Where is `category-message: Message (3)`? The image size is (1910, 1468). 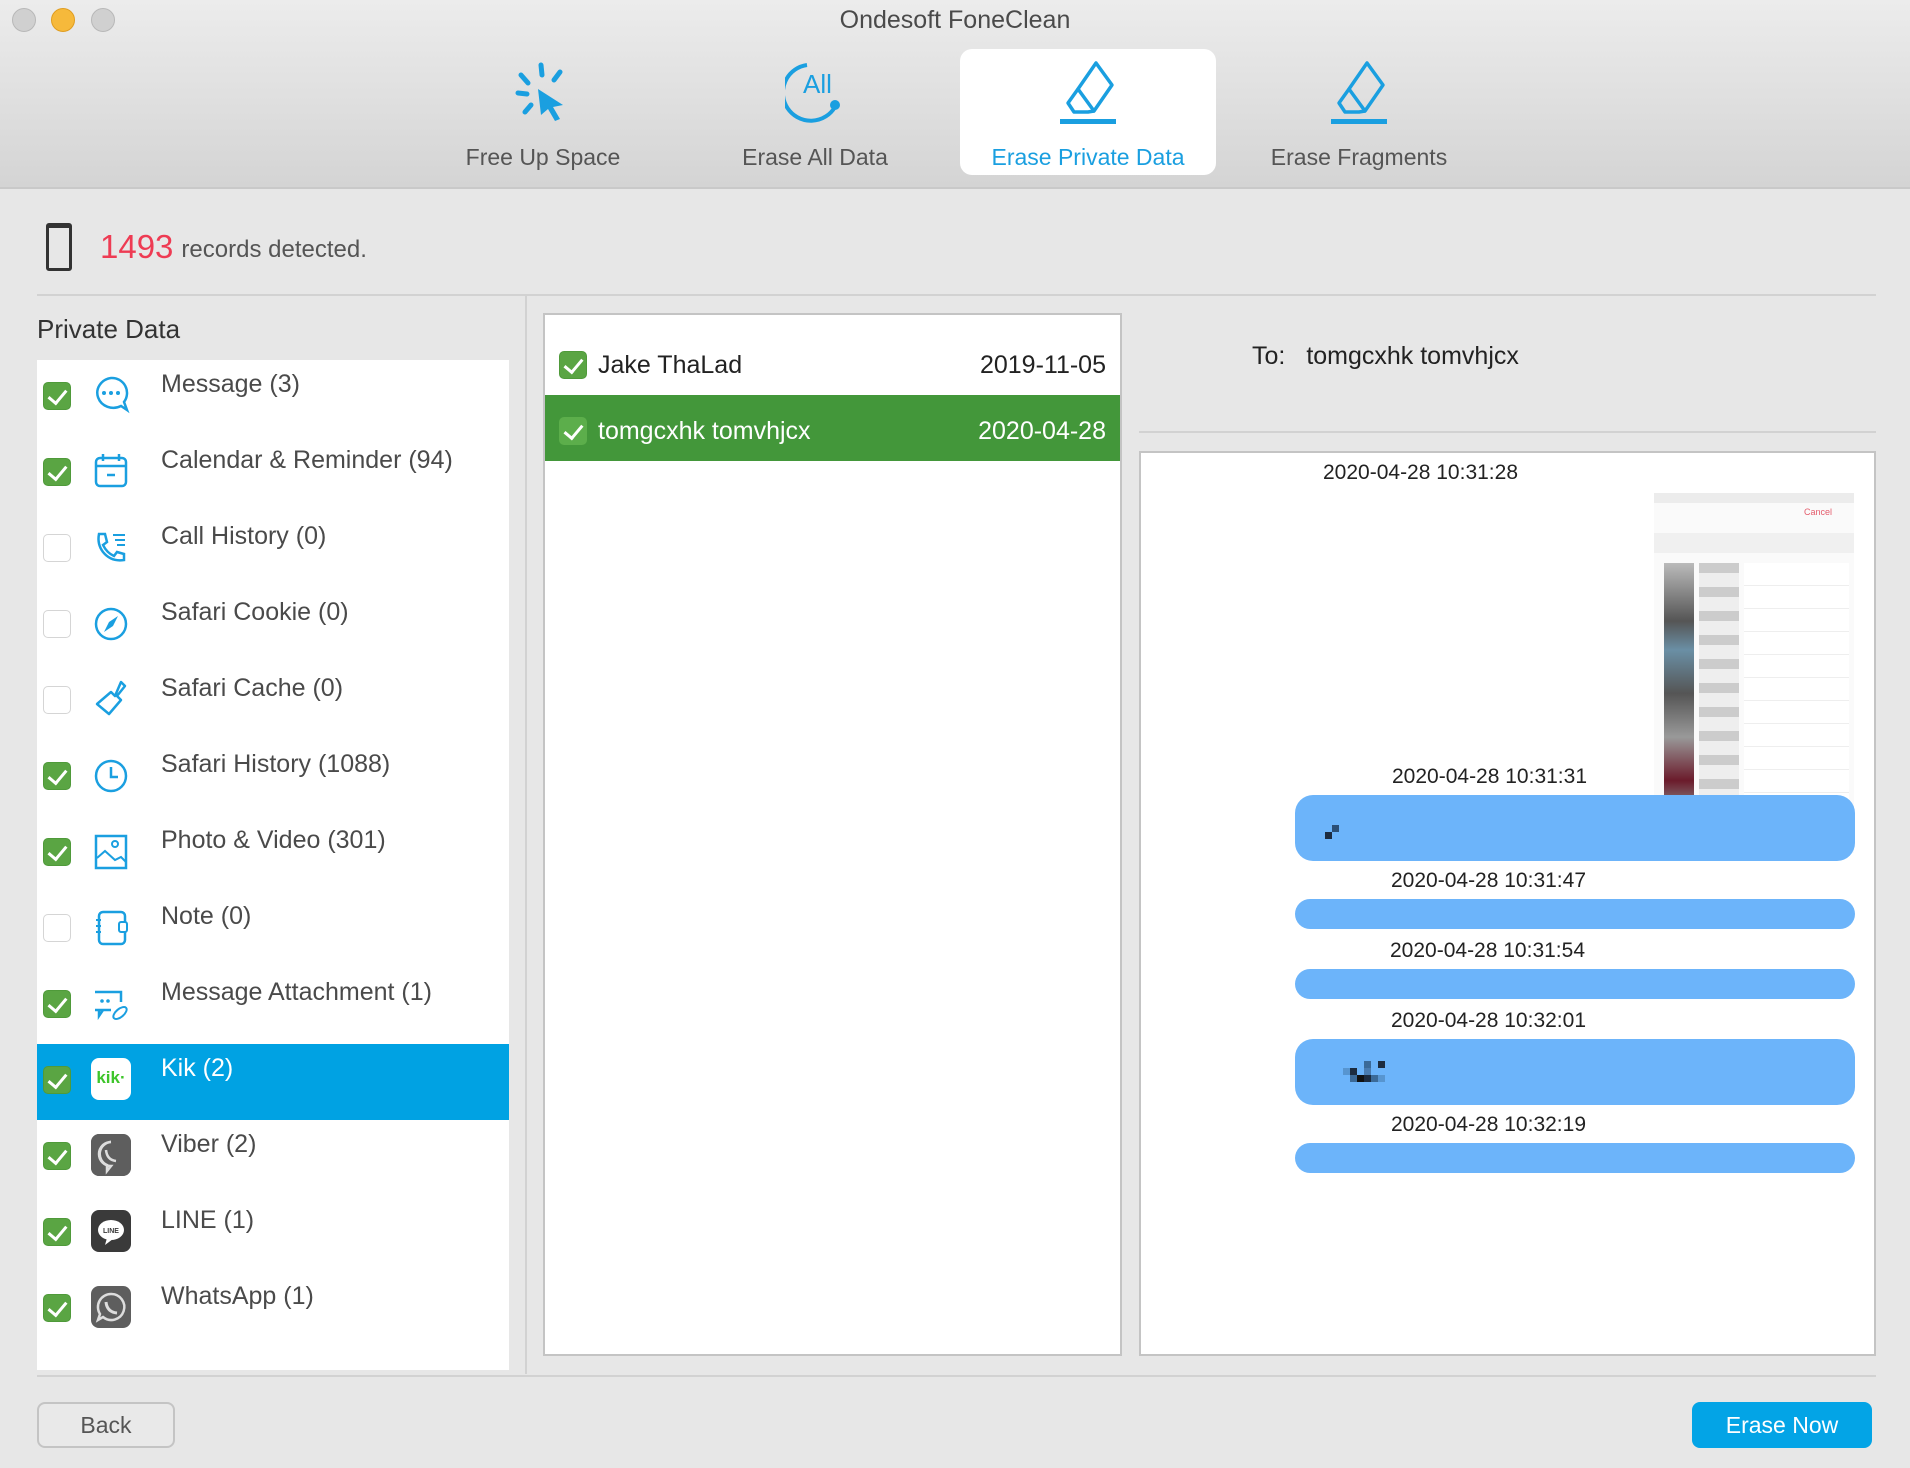
category-message: Message (3) is located at coordinates (273, 398).